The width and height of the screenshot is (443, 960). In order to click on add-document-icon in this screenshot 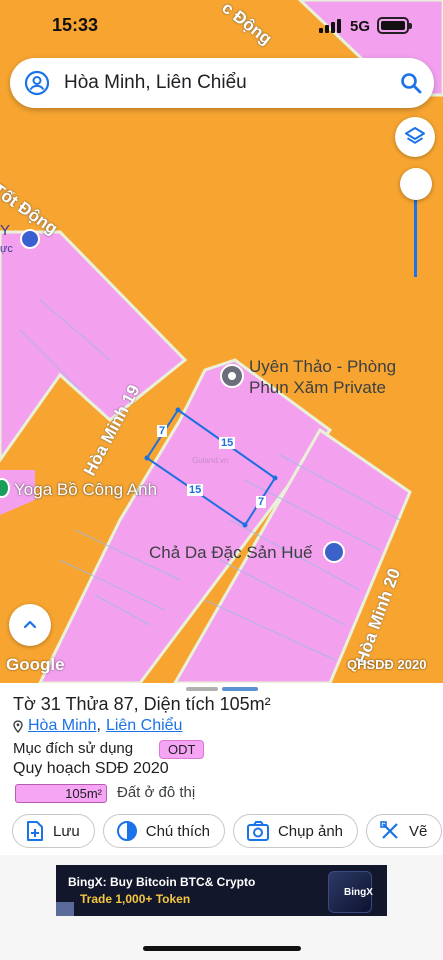, I will do `click(35, 831)`.